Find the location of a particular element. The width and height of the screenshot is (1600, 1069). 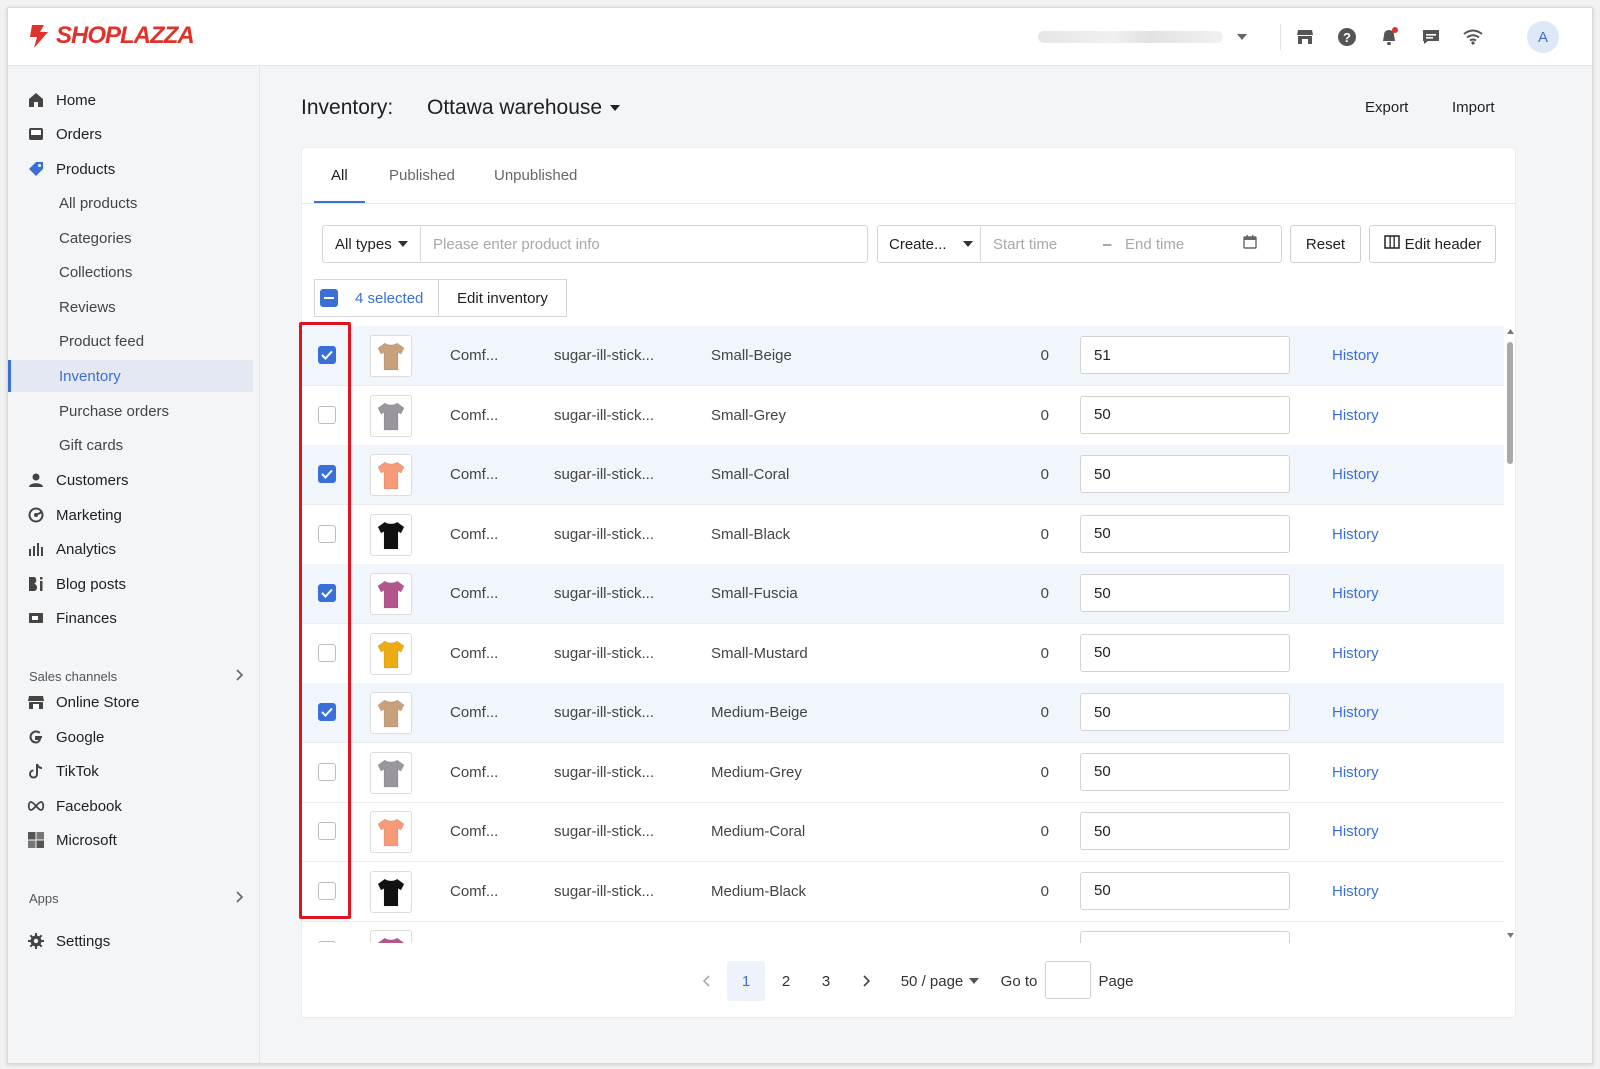

table-row is located at coordinates (903, 932).